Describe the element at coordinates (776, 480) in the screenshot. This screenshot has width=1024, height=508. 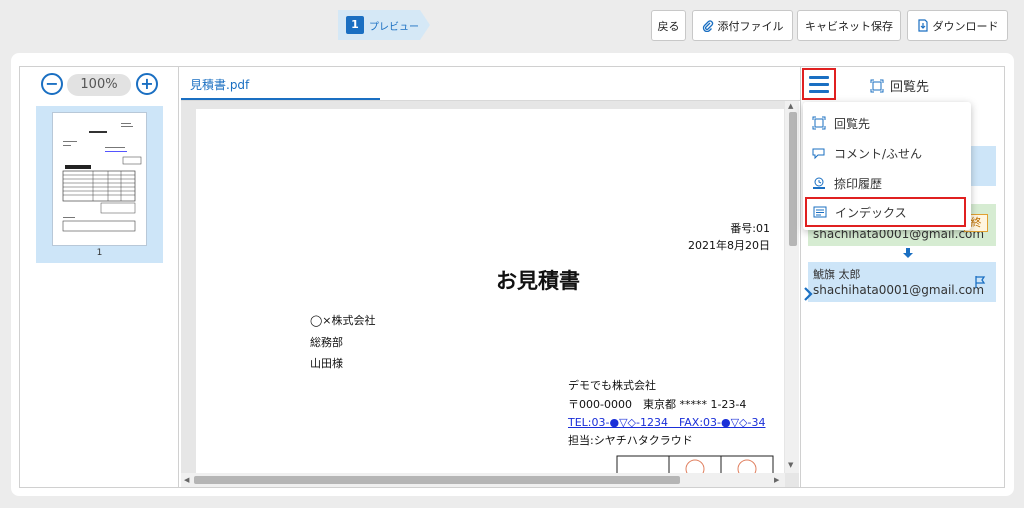
I see `scroll-right-arrow: ▶` at that location.